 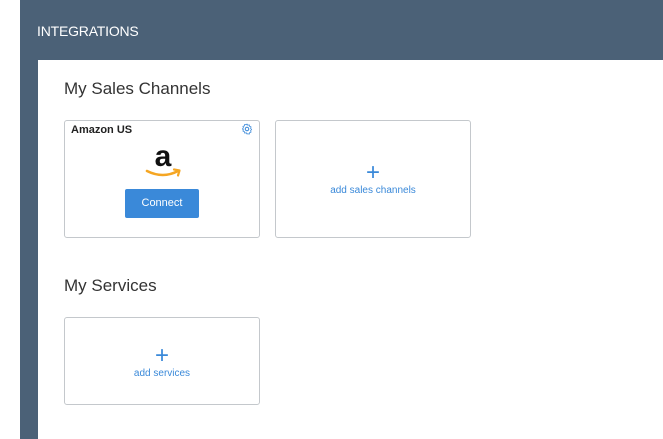 I want to click on amazon-logo-letter: a, so click(x=163, y=157).